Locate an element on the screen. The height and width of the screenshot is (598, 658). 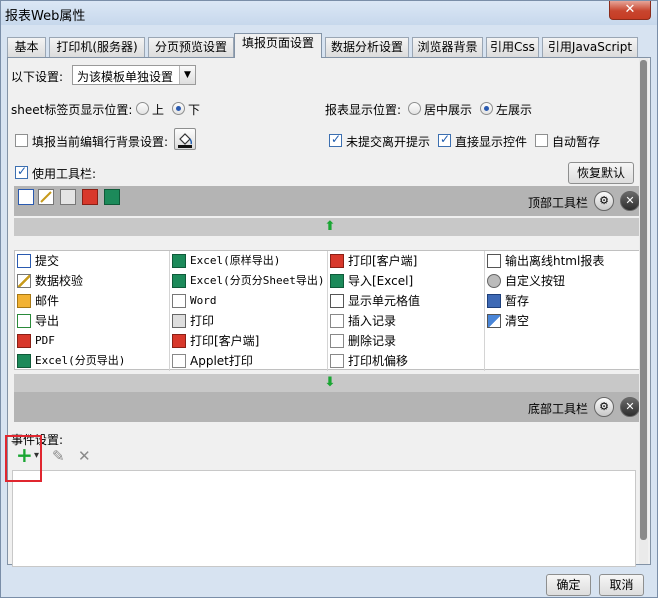
export-icon is located at coordinates (24, 321).